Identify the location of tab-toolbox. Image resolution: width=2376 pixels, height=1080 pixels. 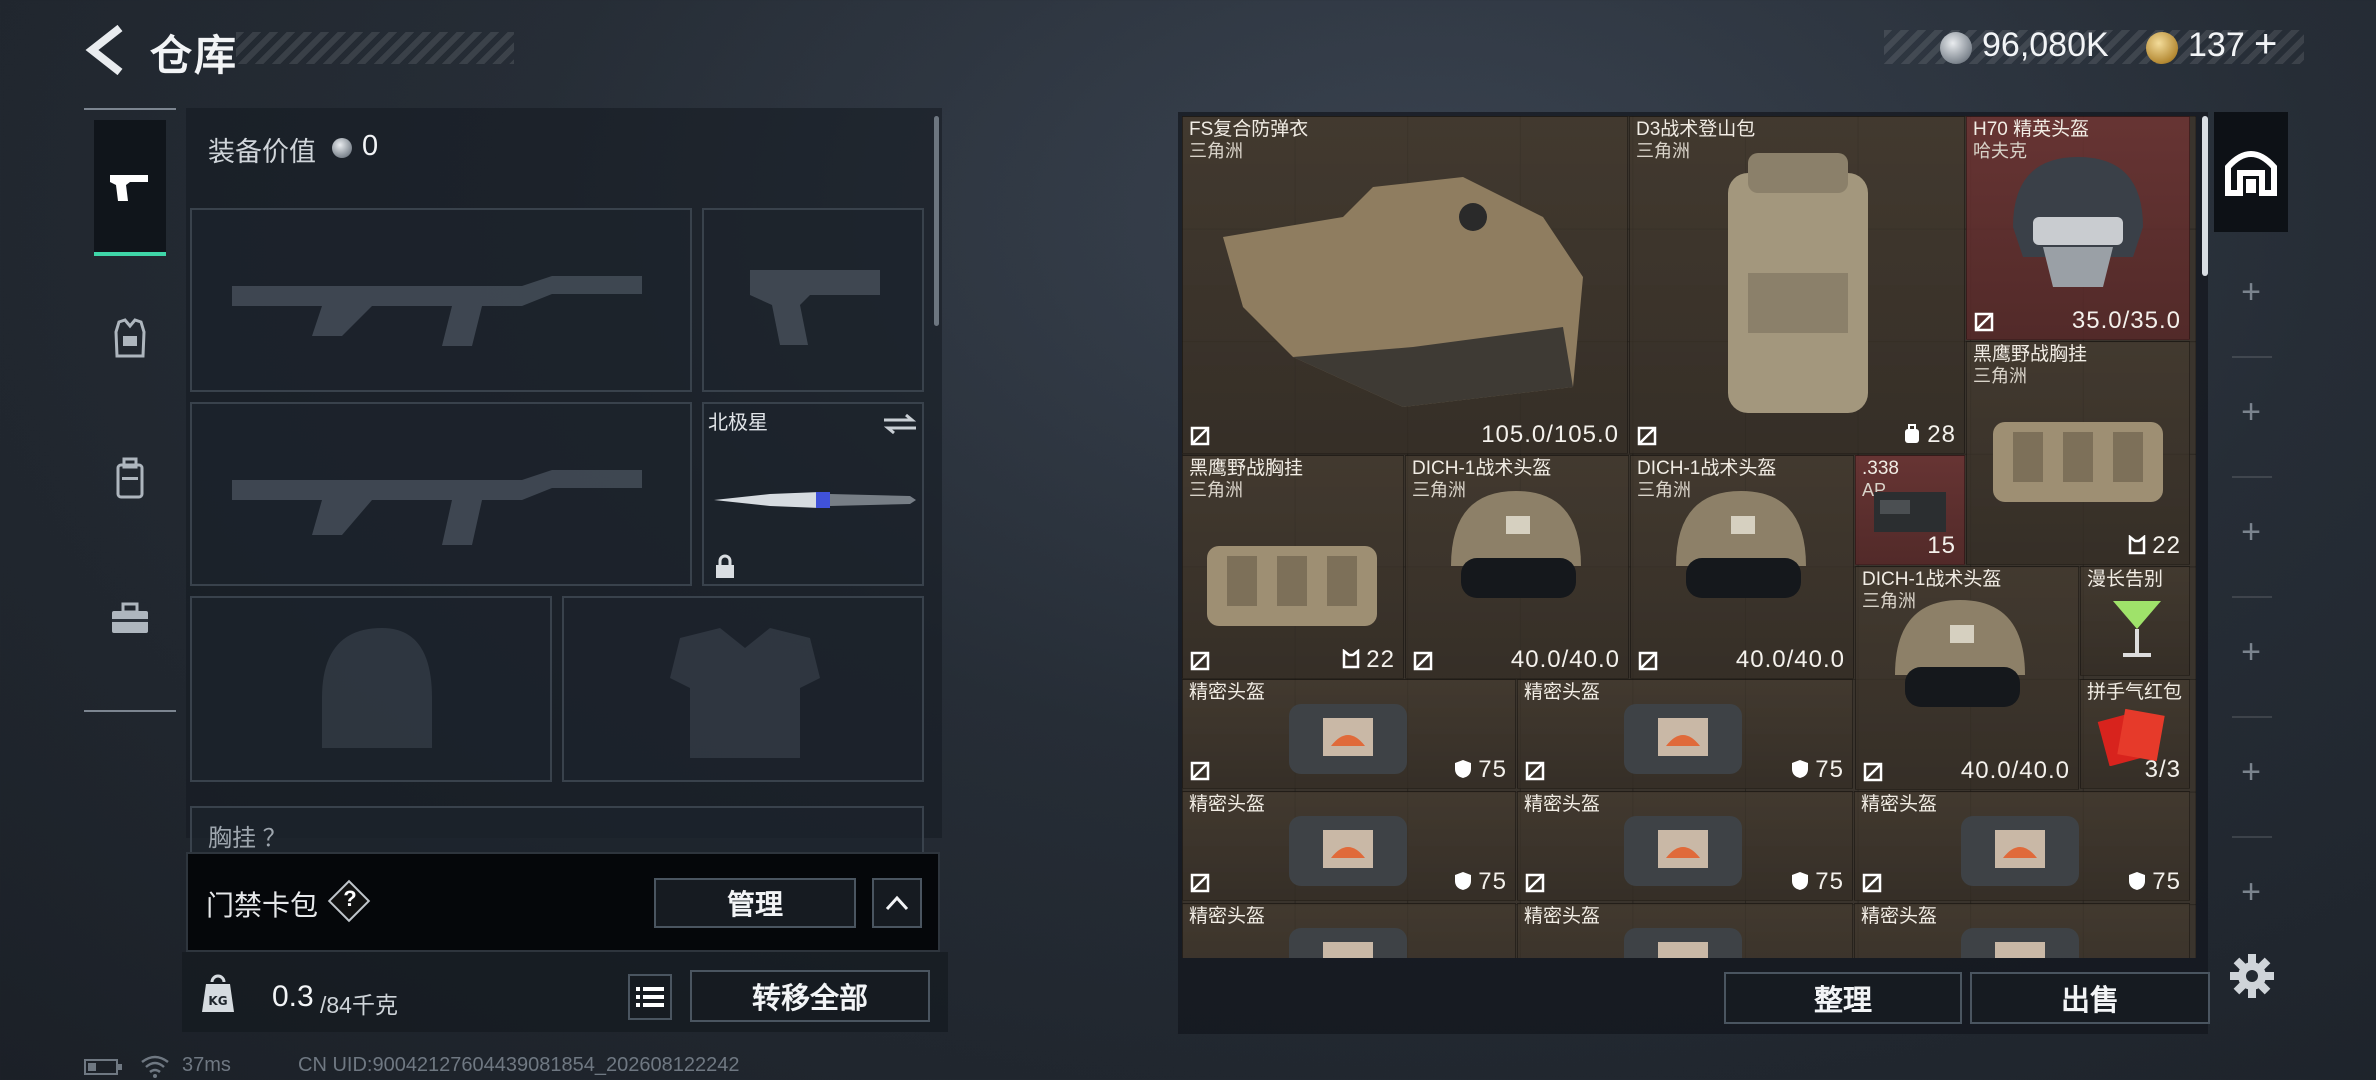
(130, 618).